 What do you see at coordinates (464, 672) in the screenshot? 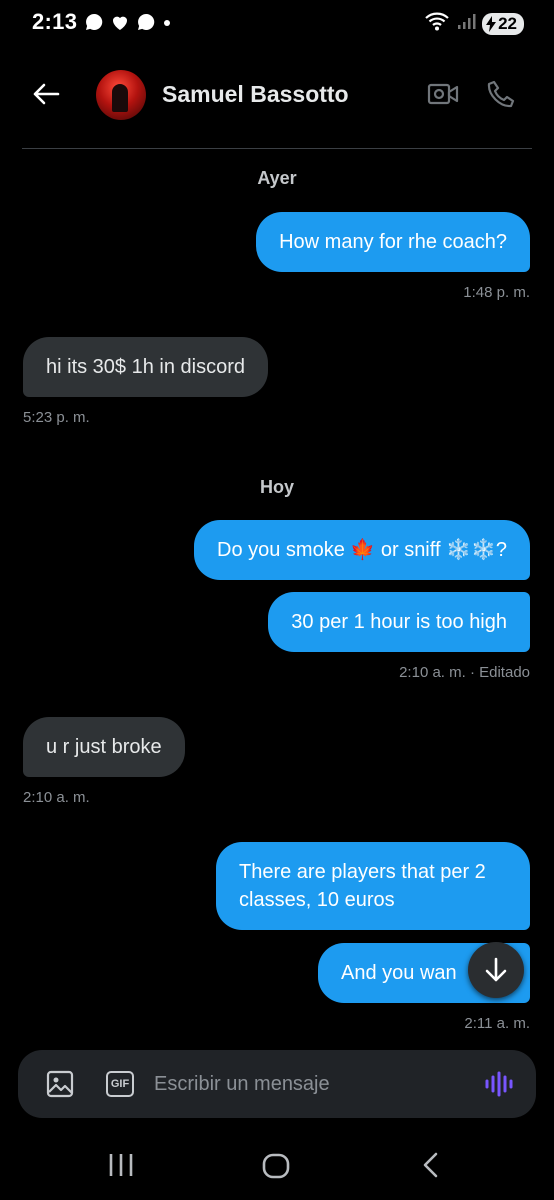
I see `message-timestamp: 2:10 a. m. · Editado` at bounding box center [464, 672].